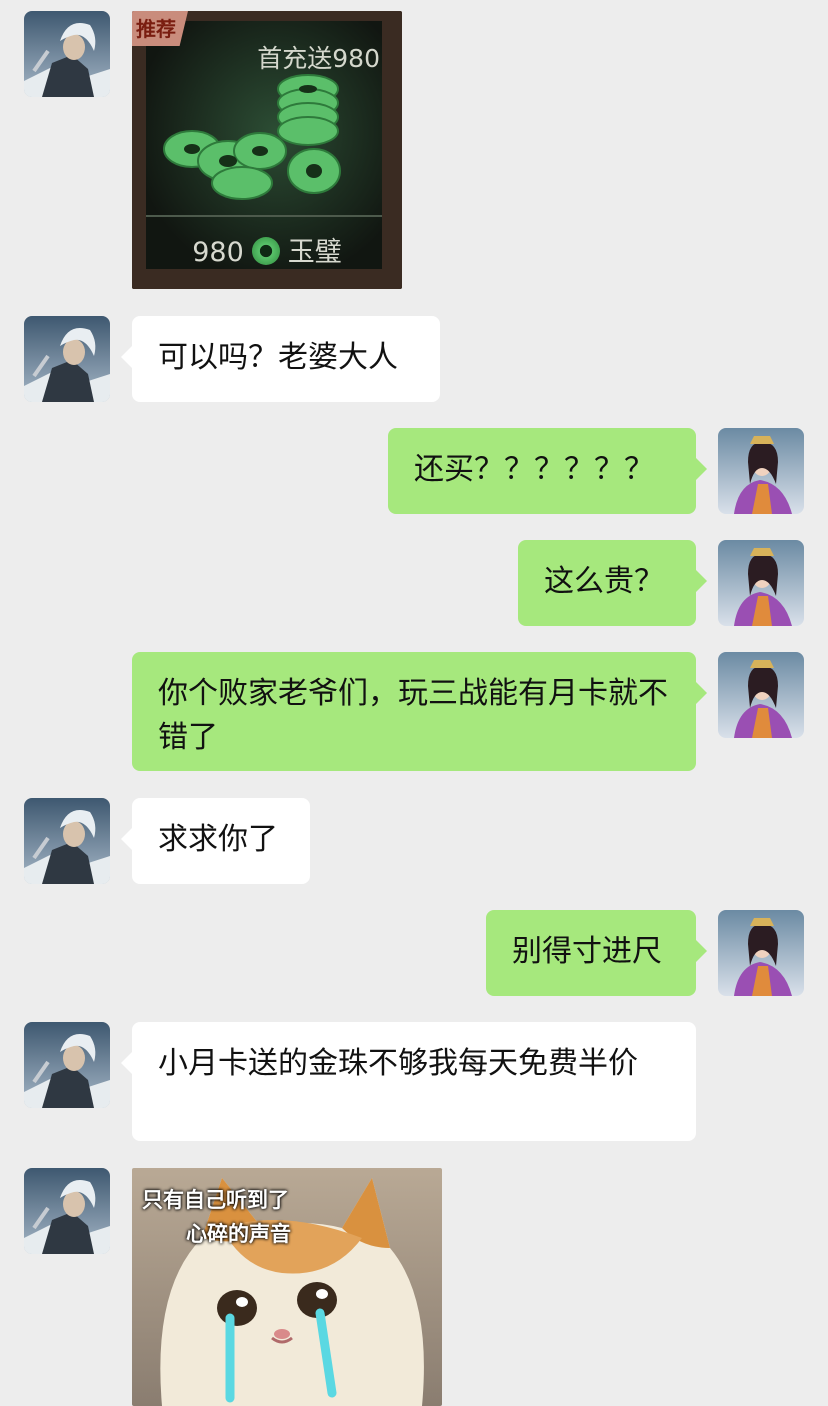 This screenshot has height=1406, width=828. Describe the element at coordinates (318, 58) in the screenshot. I see `promo-headline: 首充送980` at that location.